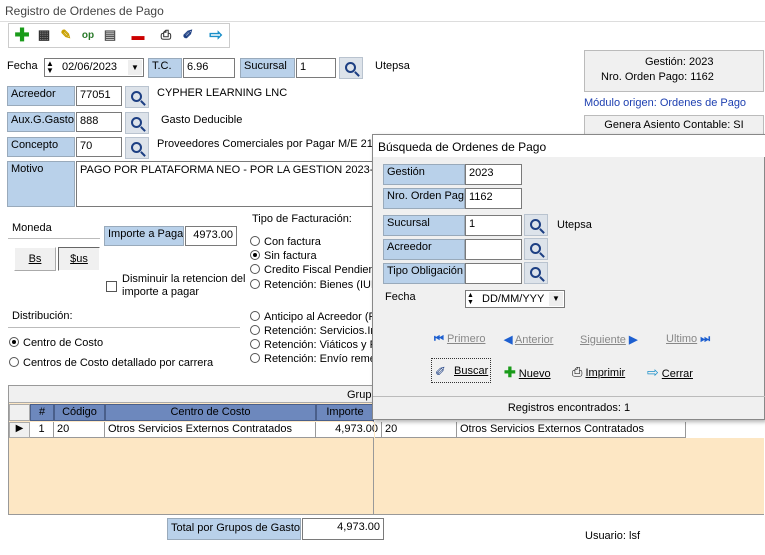 This screenshot has width=765, height=555. What do you see at coordinates (124, 327) in the screenshot?
I see `distribucion-divider` at bounding box center [124, 327].